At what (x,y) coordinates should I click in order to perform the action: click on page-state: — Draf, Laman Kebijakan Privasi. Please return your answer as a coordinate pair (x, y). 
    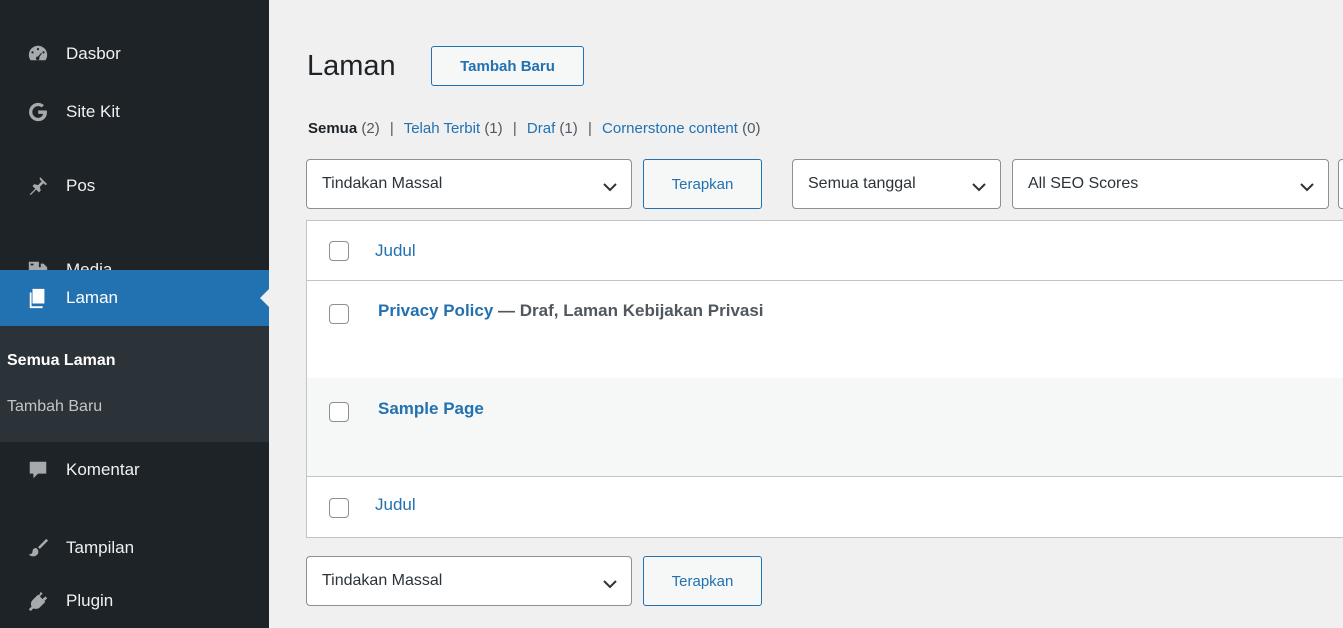
    Looking at the image, I should click on (628, 310).